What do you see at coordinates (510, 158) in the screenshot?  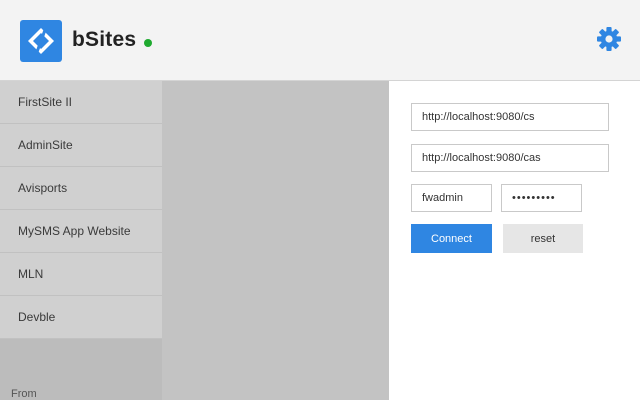 I see `cas-url-field` at bounding box center [510, 158].